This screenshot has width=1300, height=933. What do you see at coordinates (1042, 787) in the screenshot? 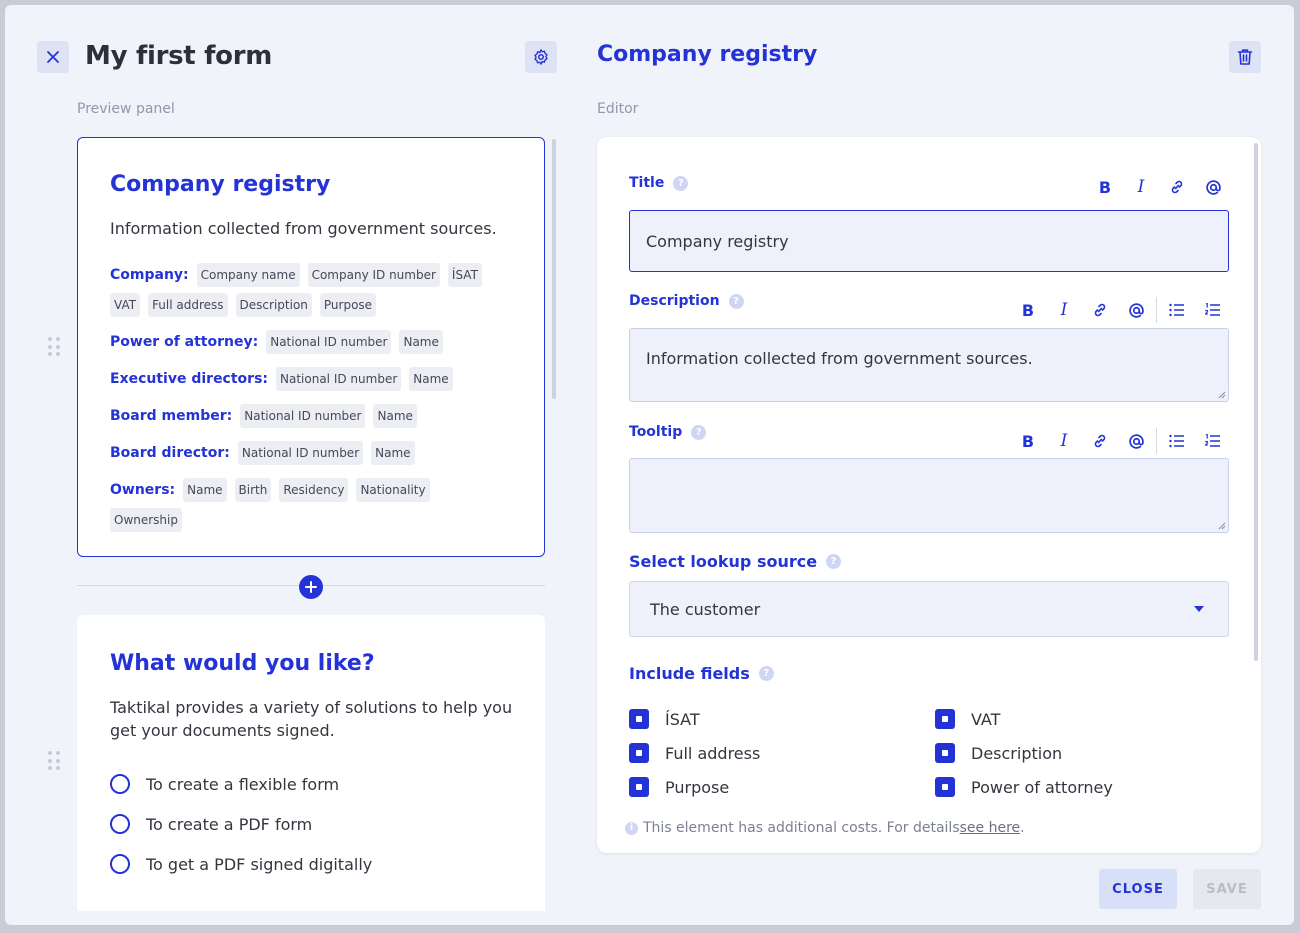
I see `checkbox-label: Power of attorney` at bounding box center [1042, 787].